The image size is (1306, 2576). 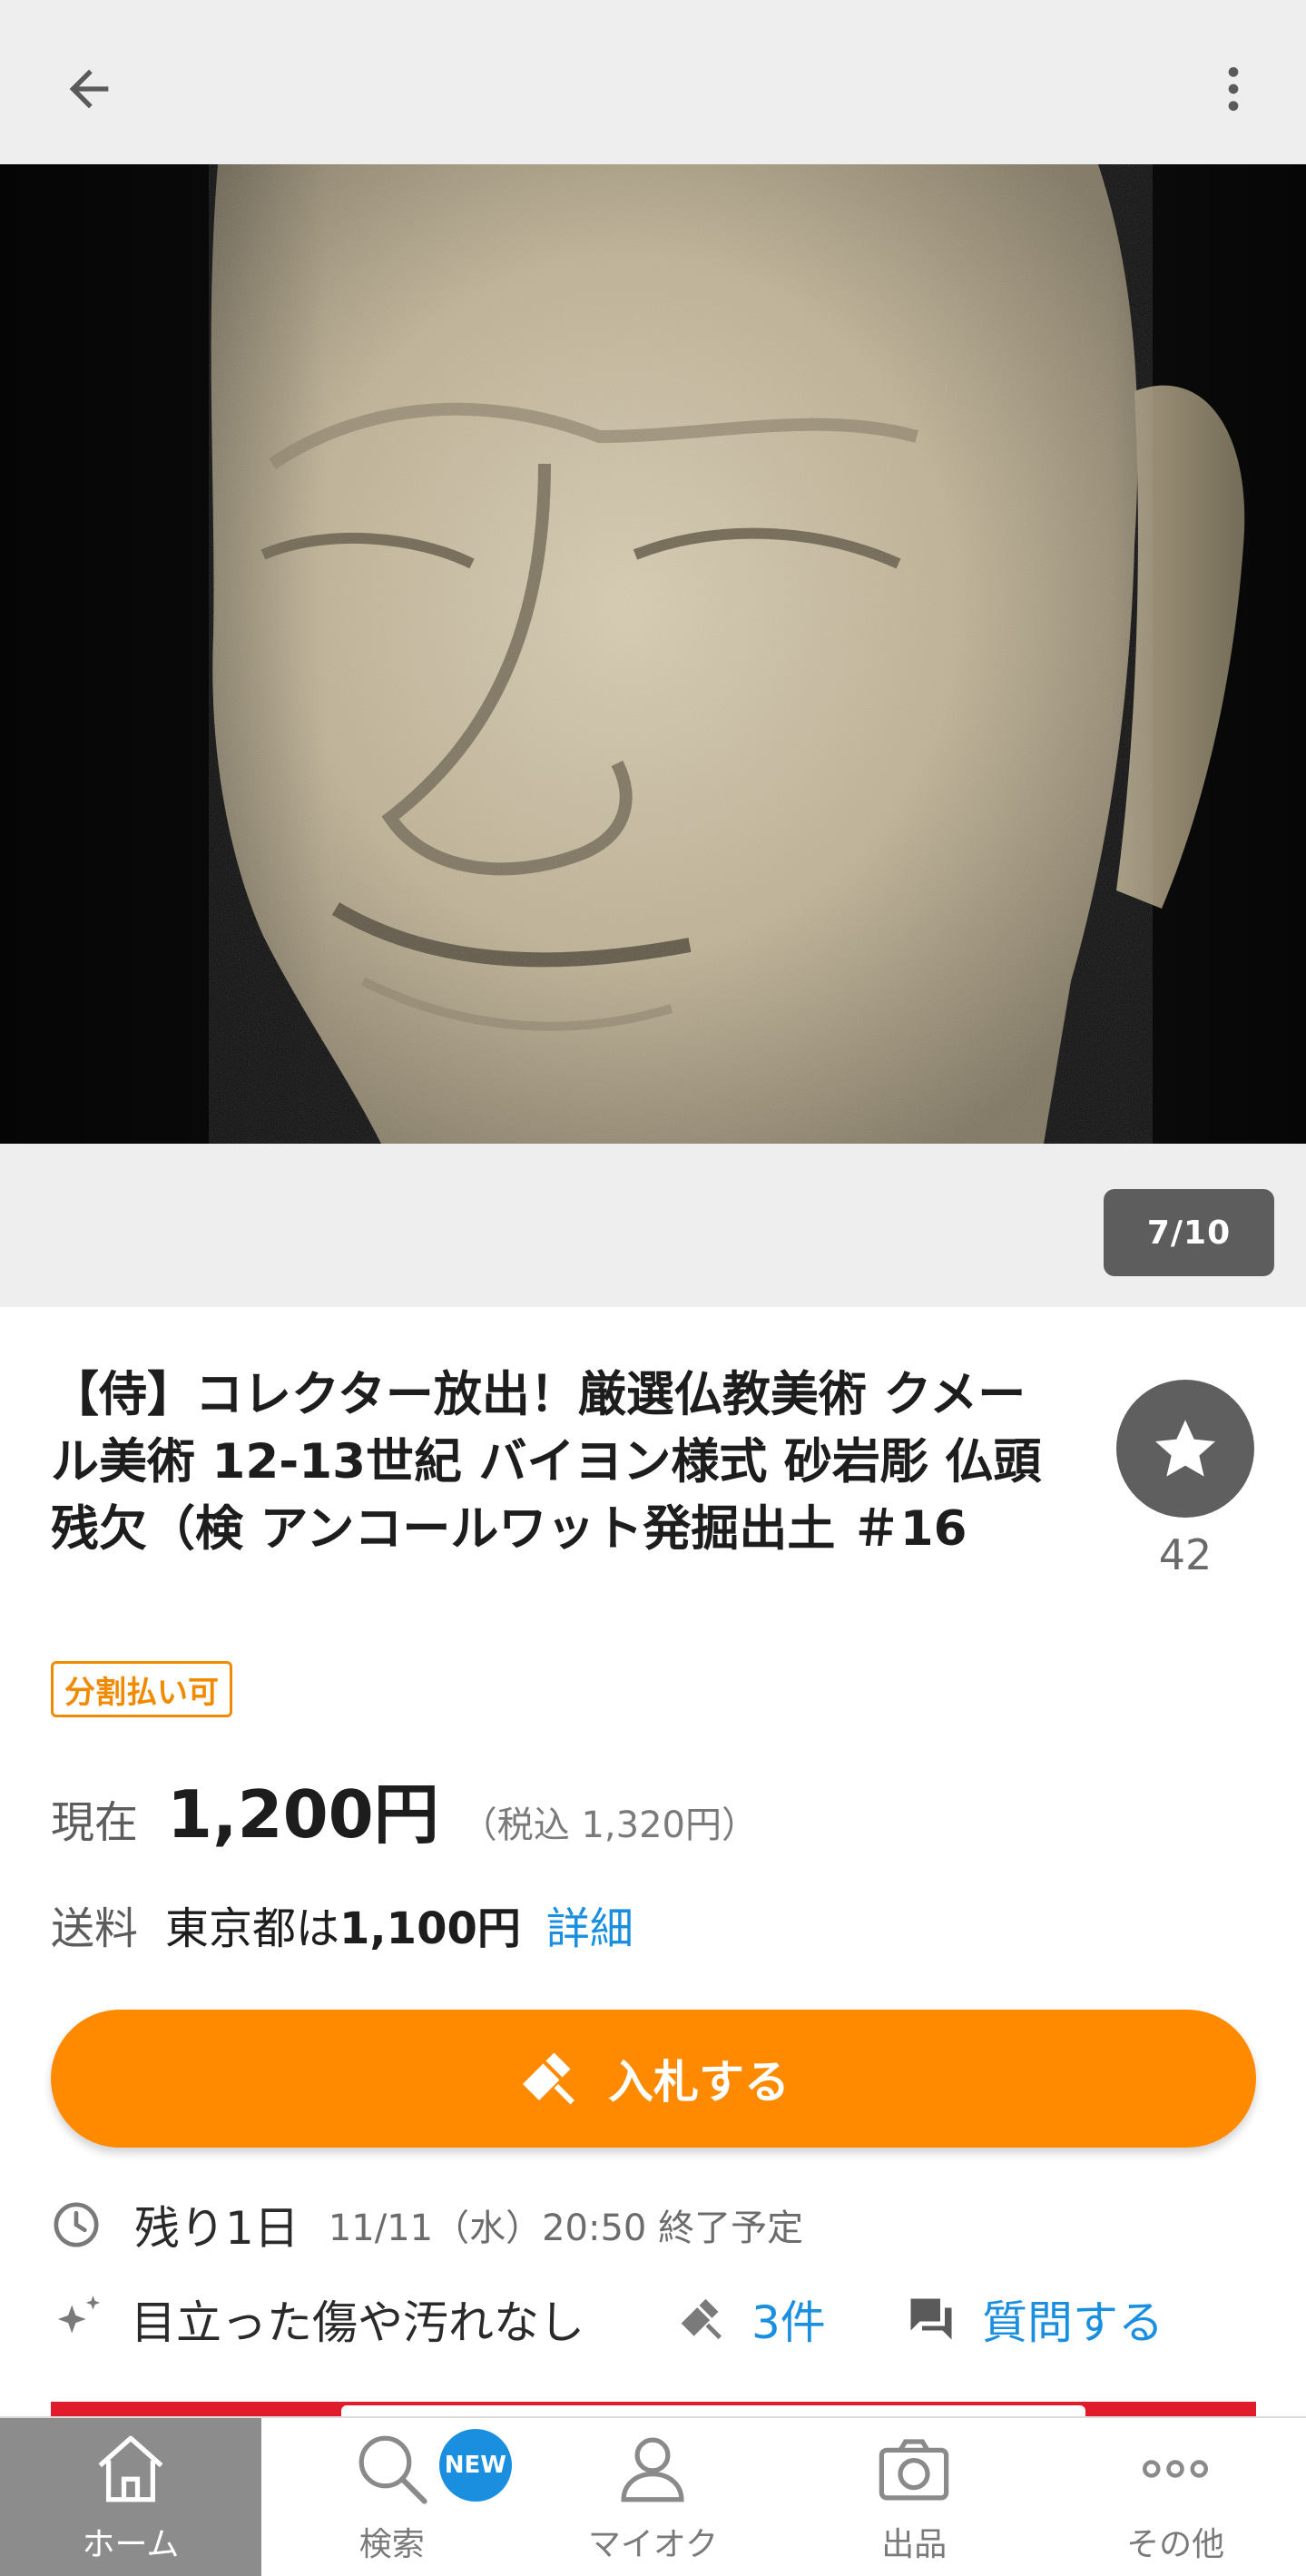 I want to click on condition-item: 目立った傷や汚れなし, so click(x=317, y=2319).